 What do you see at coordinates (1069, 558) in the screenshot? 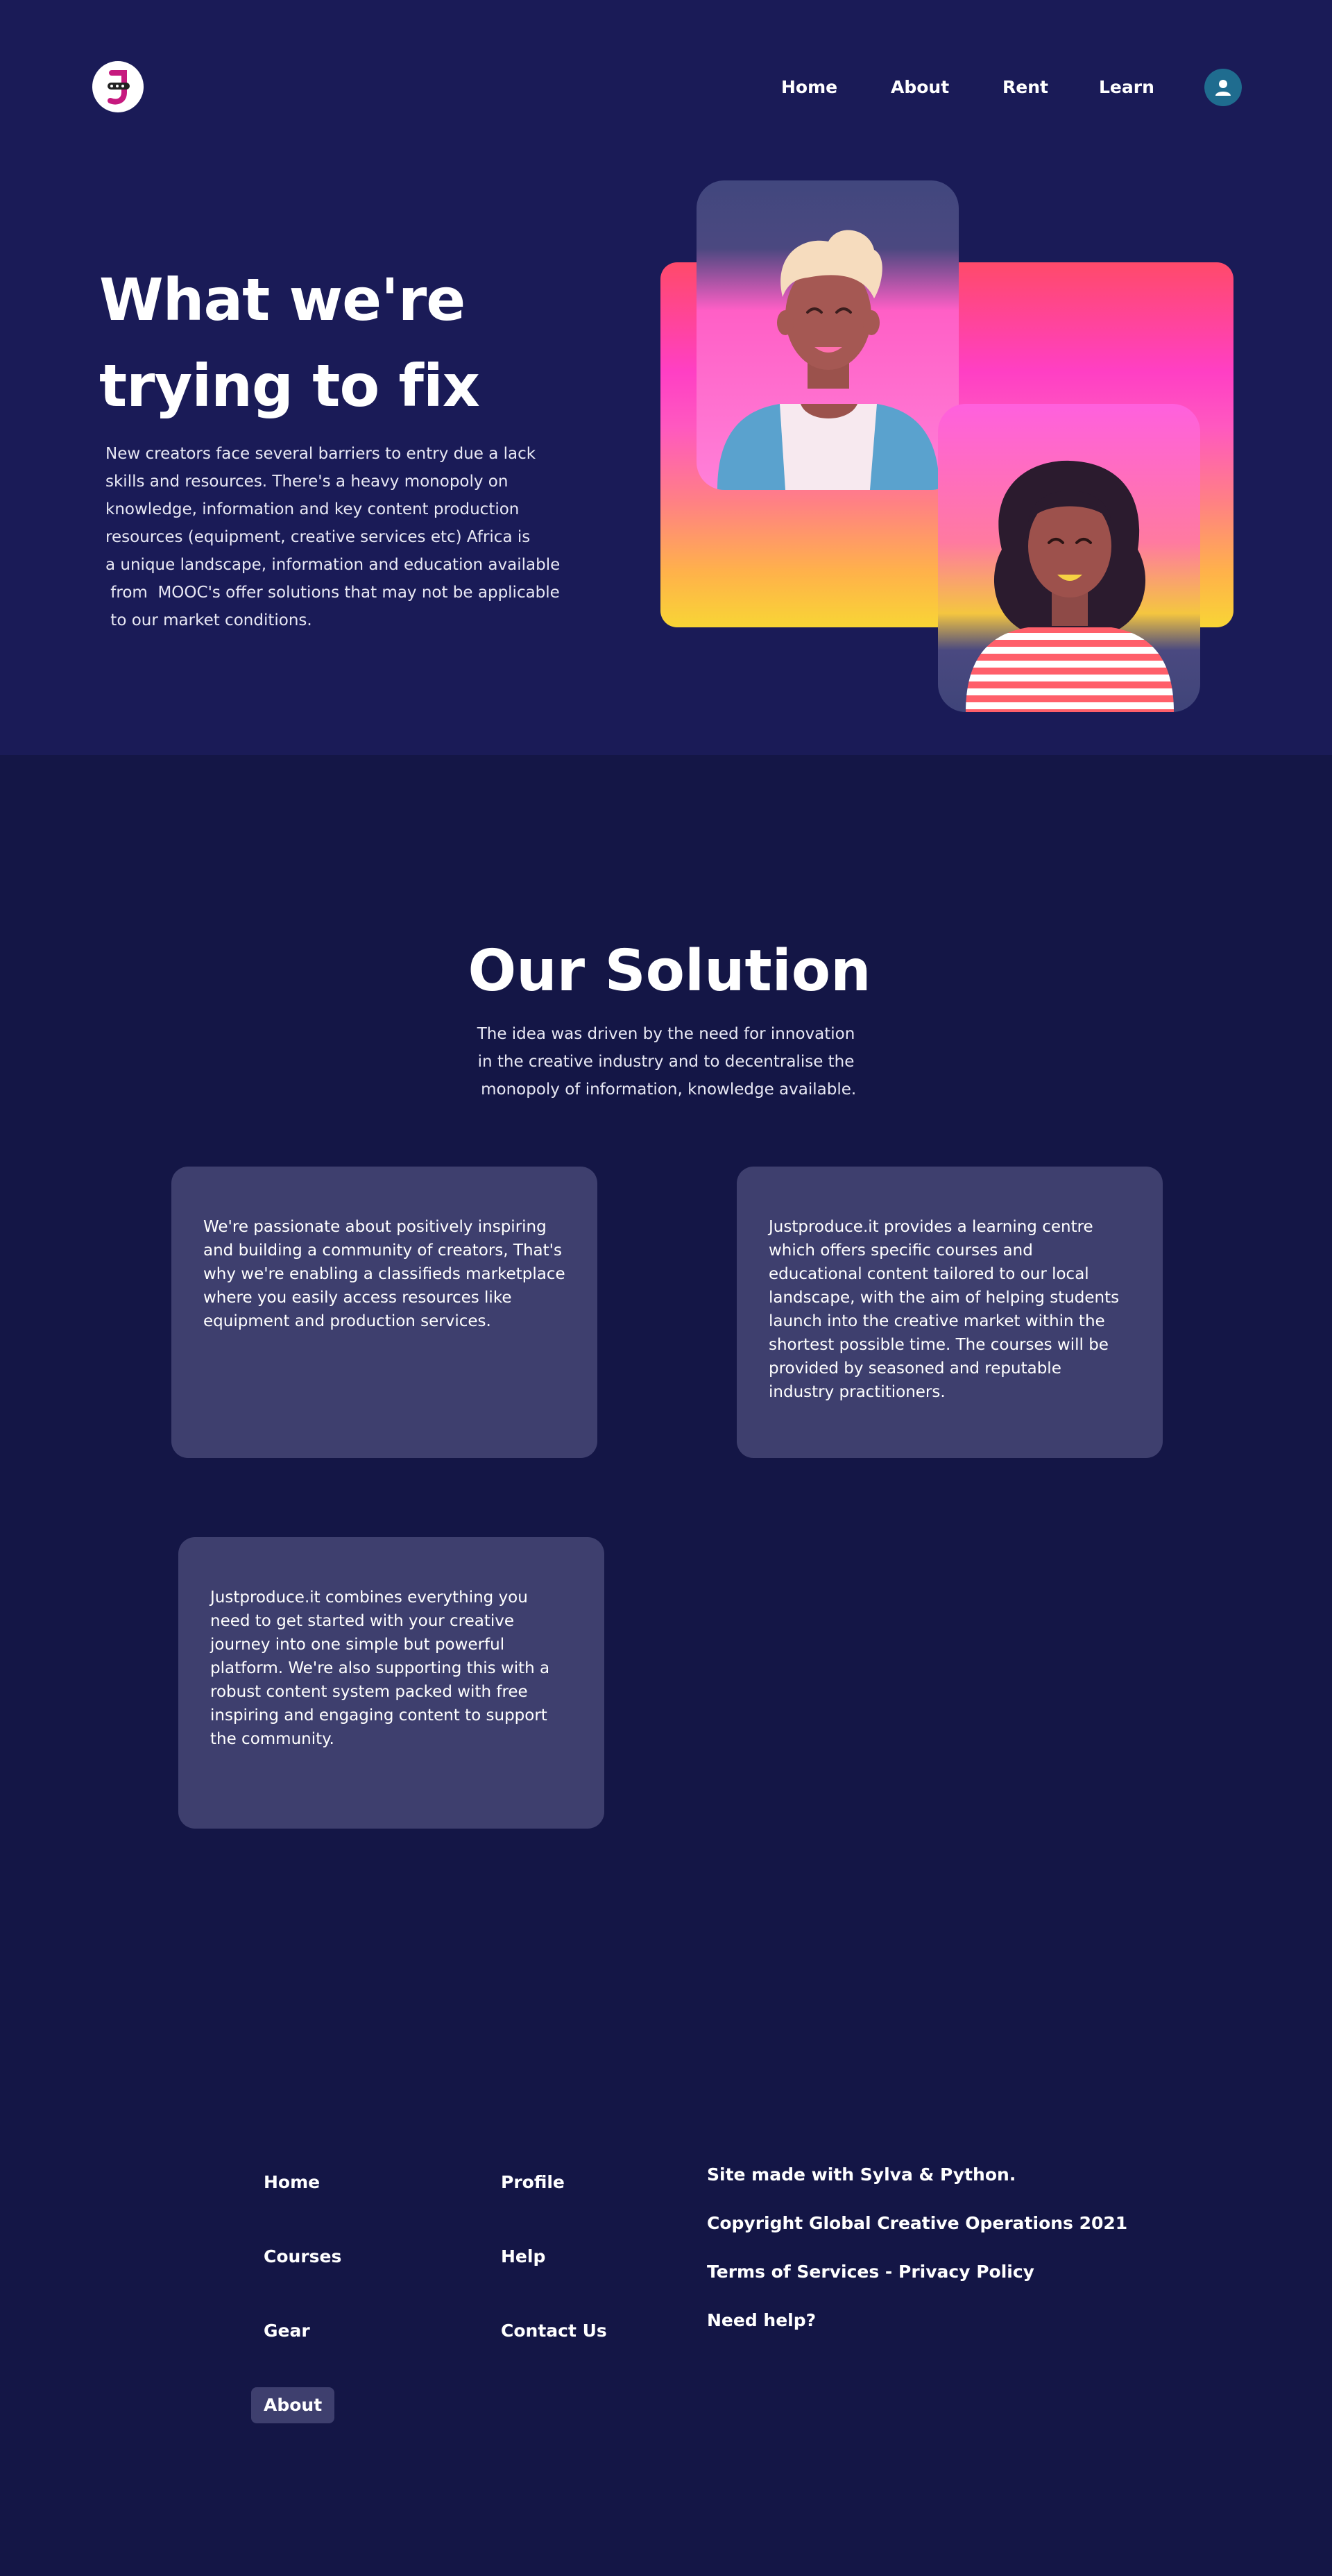
I see `creator-avatar-woman` at bounding box center [1069, 558].